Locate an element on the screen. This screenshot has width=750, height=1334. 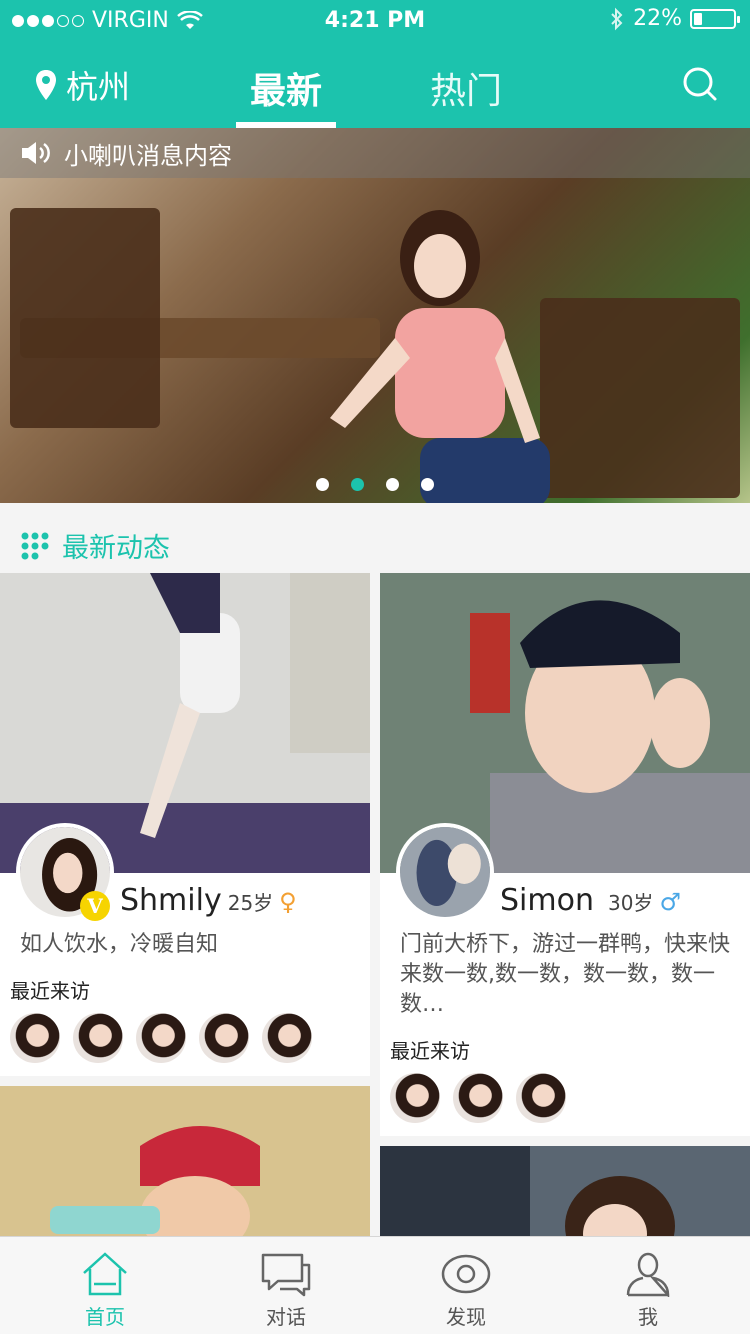
user-avatar is located at coordinates (445, 872).